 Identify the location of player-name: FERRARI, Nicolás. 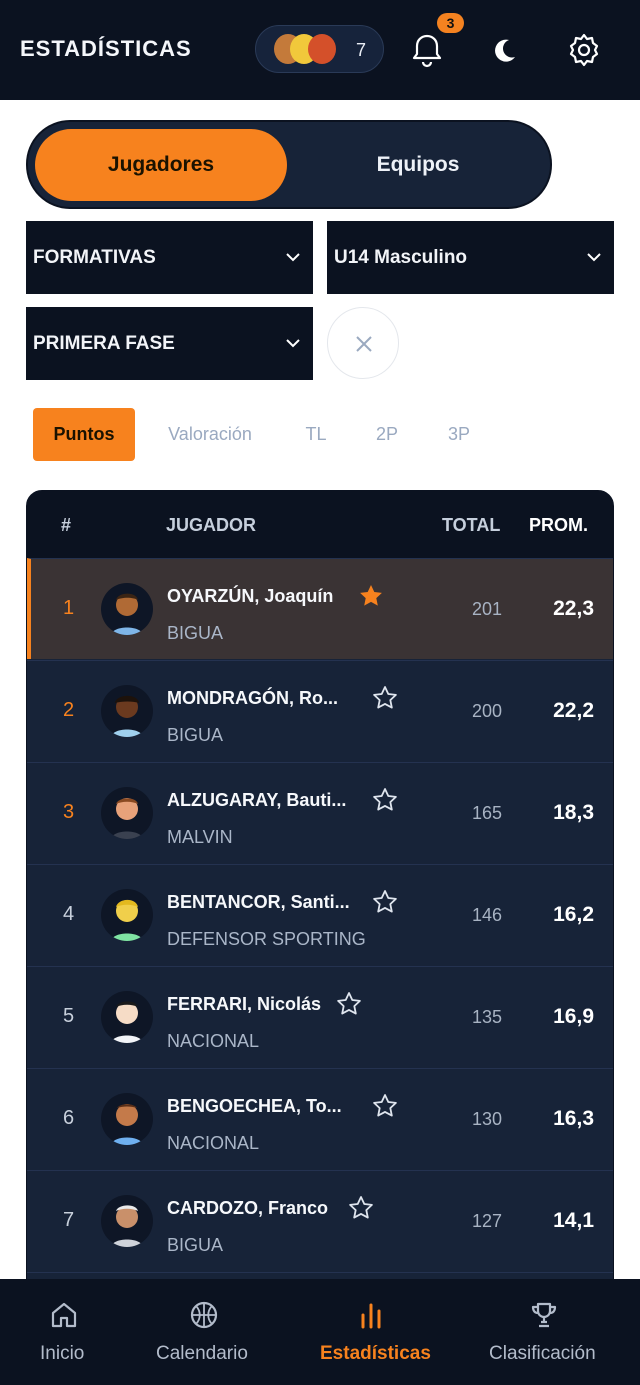
(244, 1004).